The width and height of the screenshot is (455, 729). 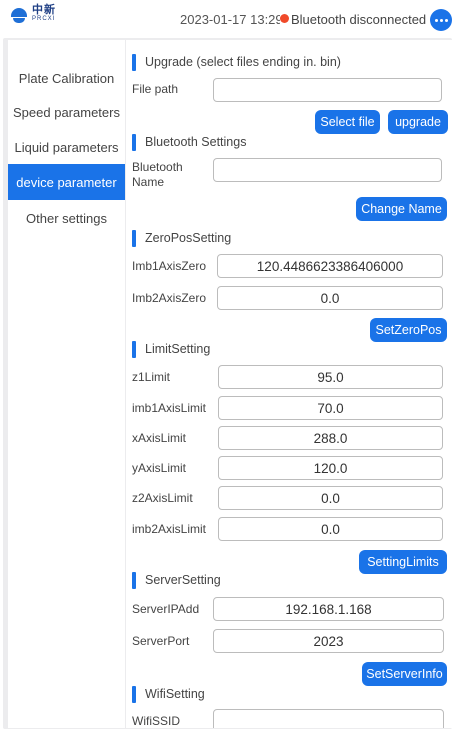 What do you see at coordinates (359, 19) in the screenshot?
I see `bluetooth-status-text: Bluetooth disconnected` at bounding box center [359, 19].